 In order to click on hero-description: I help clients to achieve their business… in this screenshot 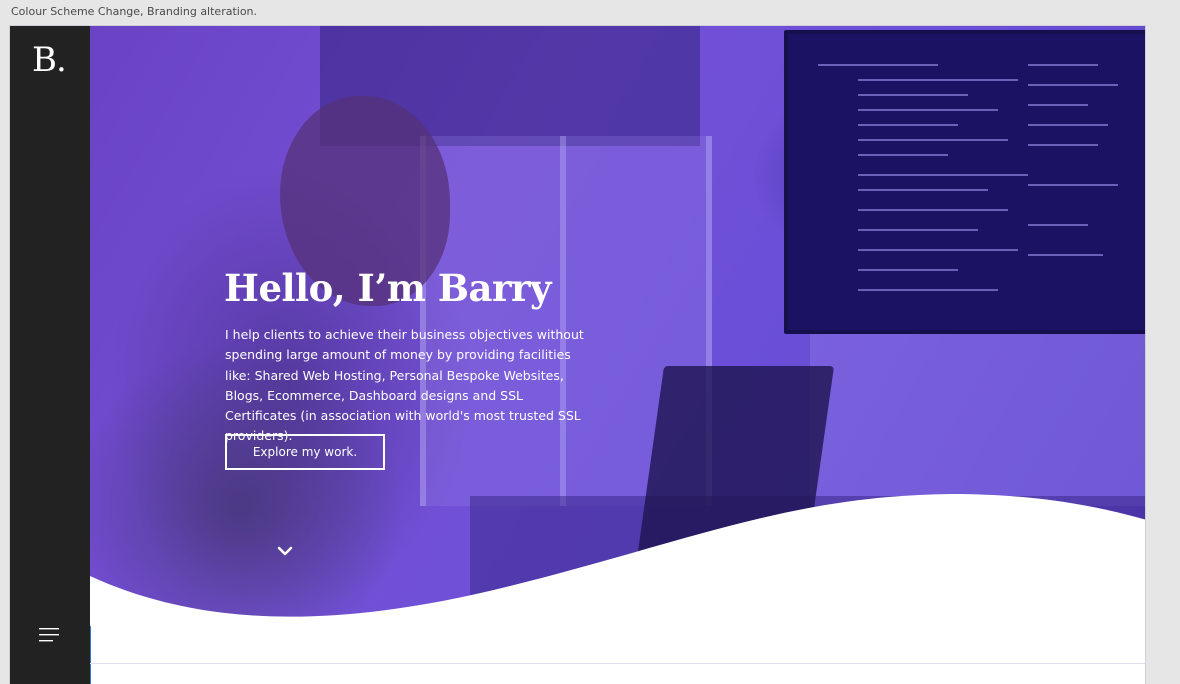, I will do `click(404, 385)`.